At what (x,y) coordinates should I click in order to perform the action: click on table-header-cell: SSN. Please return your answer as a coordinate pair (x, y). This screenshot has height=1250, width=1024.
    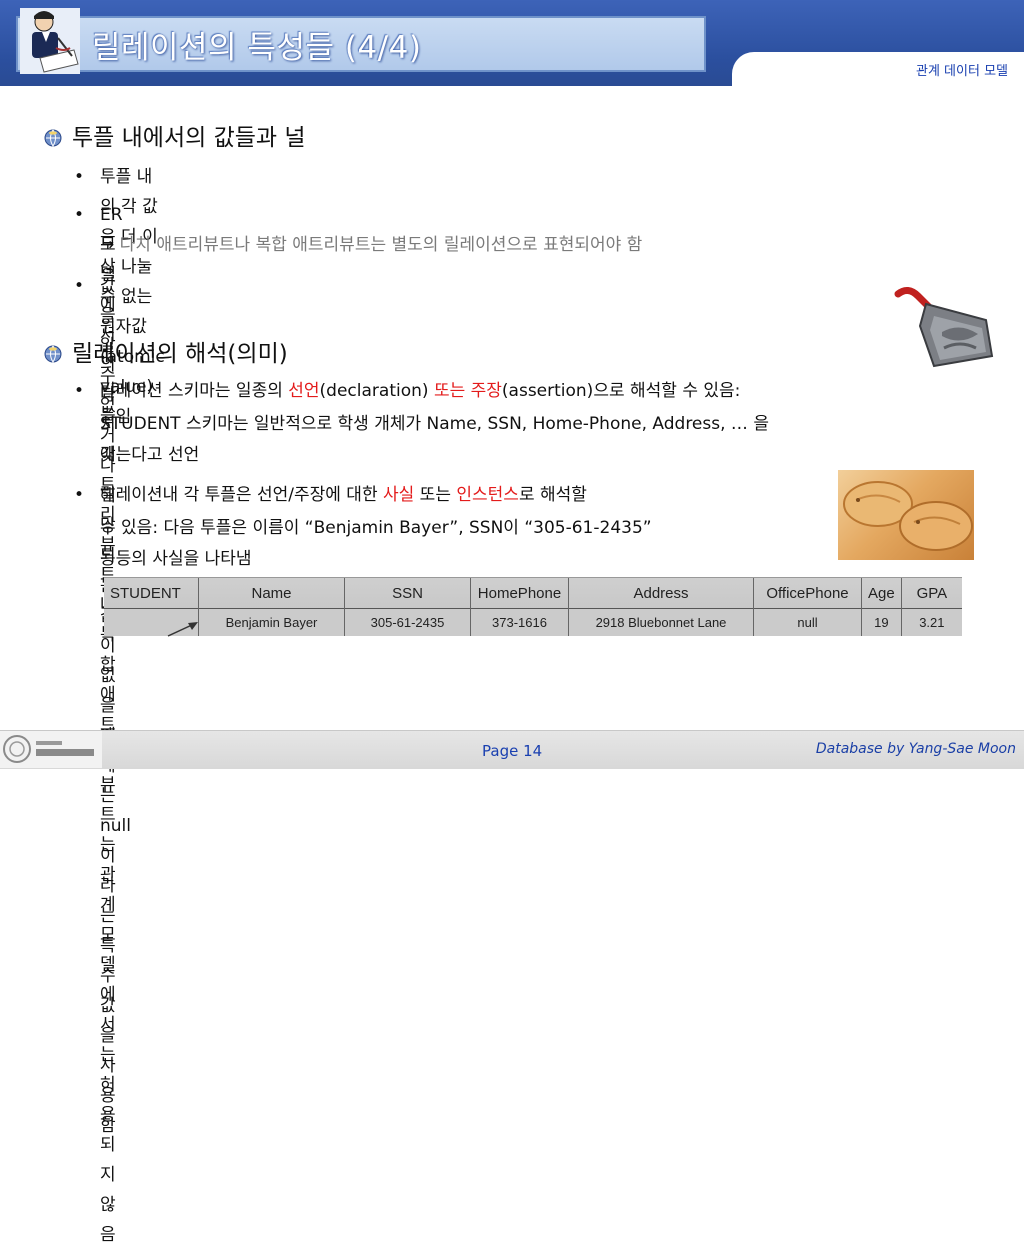
    Looking at the image, I should click on (407, 593).